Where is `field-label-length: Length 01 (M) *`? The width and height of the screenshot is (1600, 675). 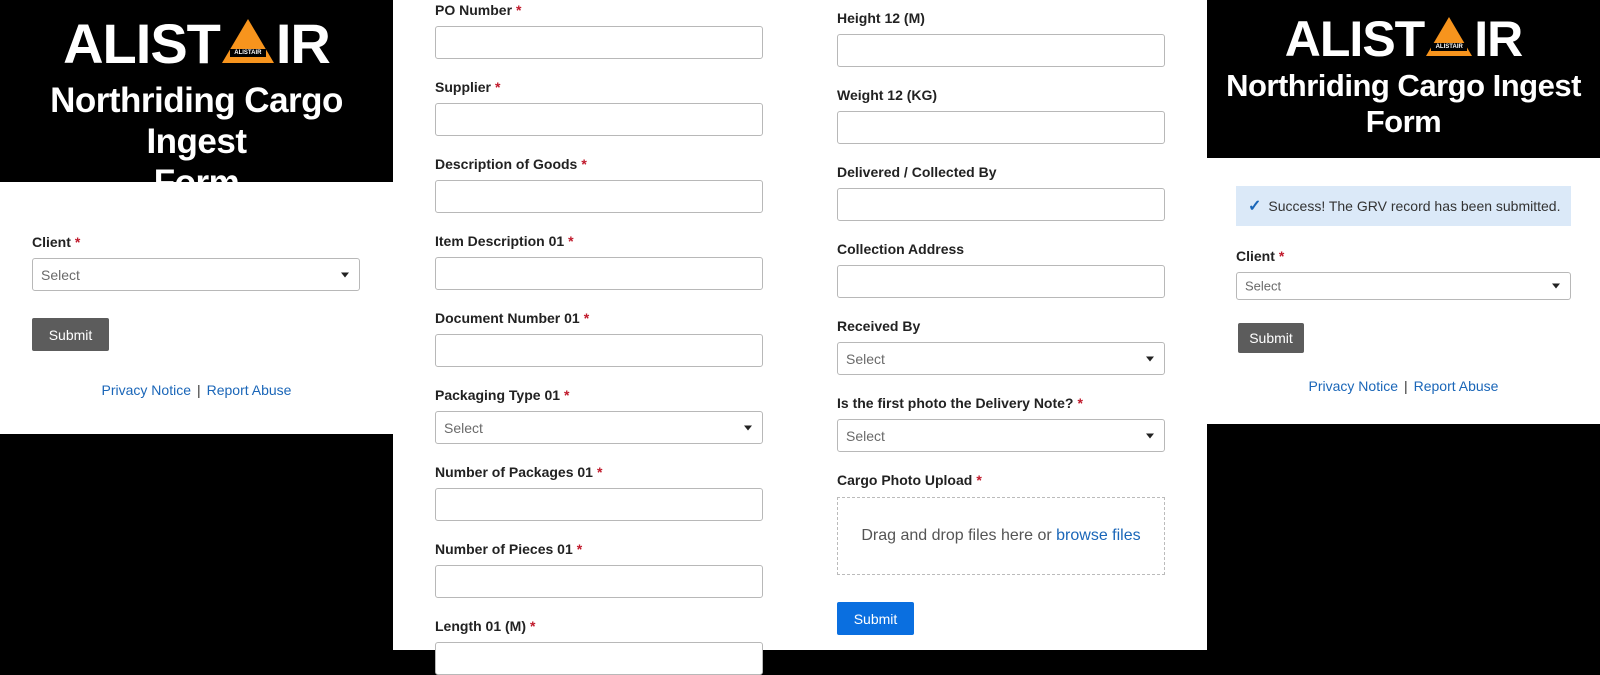
field-label-length: Length 01 (M) * is located at coordinates (485, 626).